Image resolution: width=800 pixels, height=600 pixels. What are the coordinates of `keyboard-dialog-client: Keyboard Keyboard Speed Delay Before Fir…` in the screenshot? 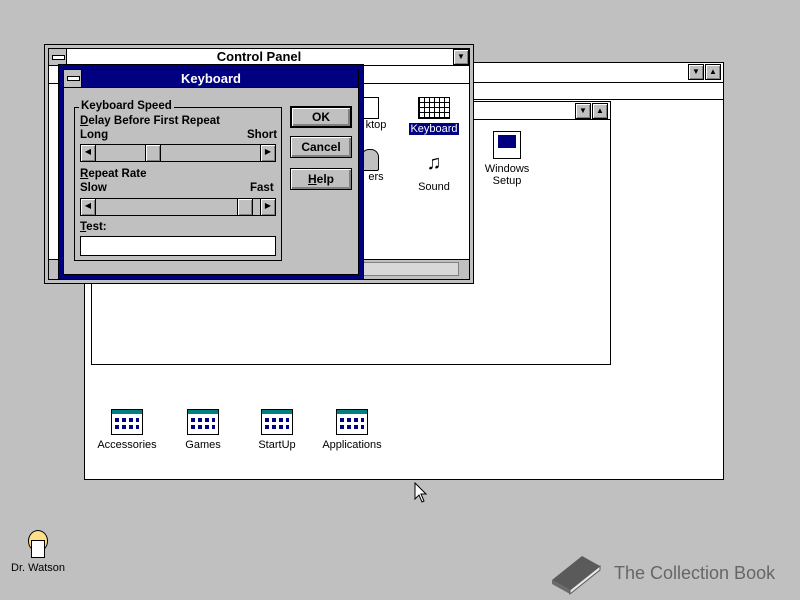 It's located at (211, 172).